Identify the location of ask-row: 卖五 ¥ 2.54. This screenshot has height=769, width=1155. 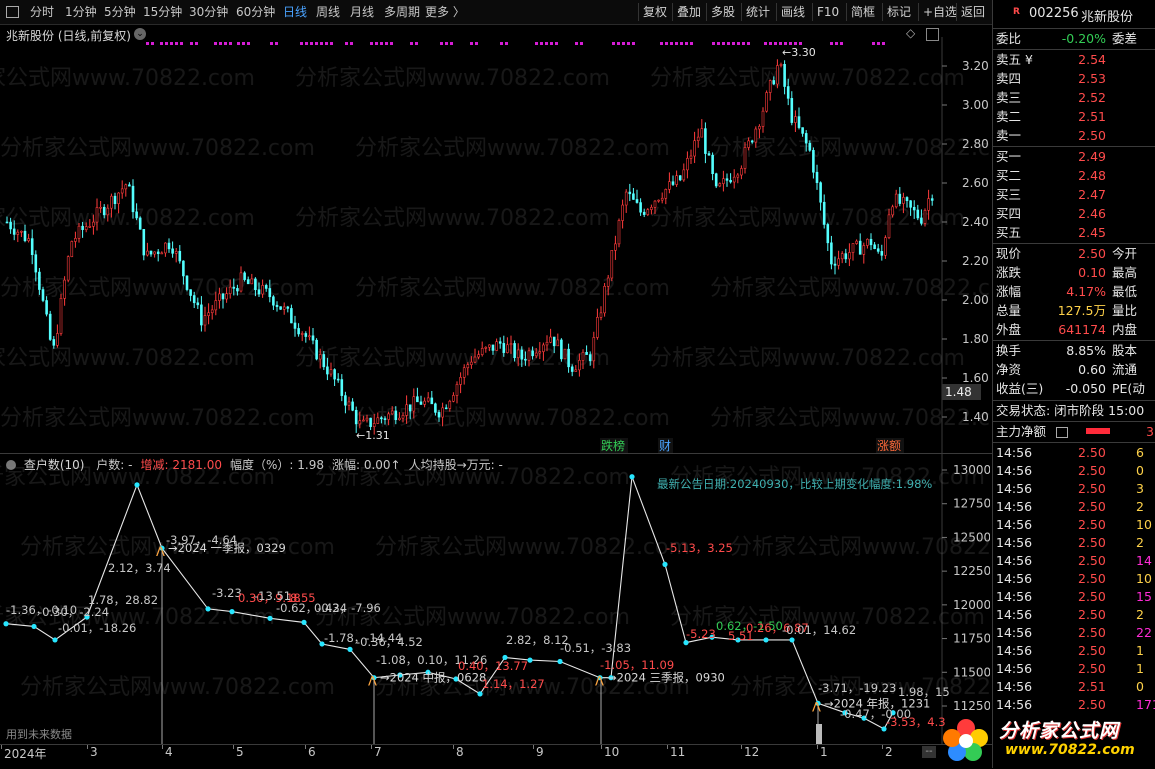
(1075, 60).